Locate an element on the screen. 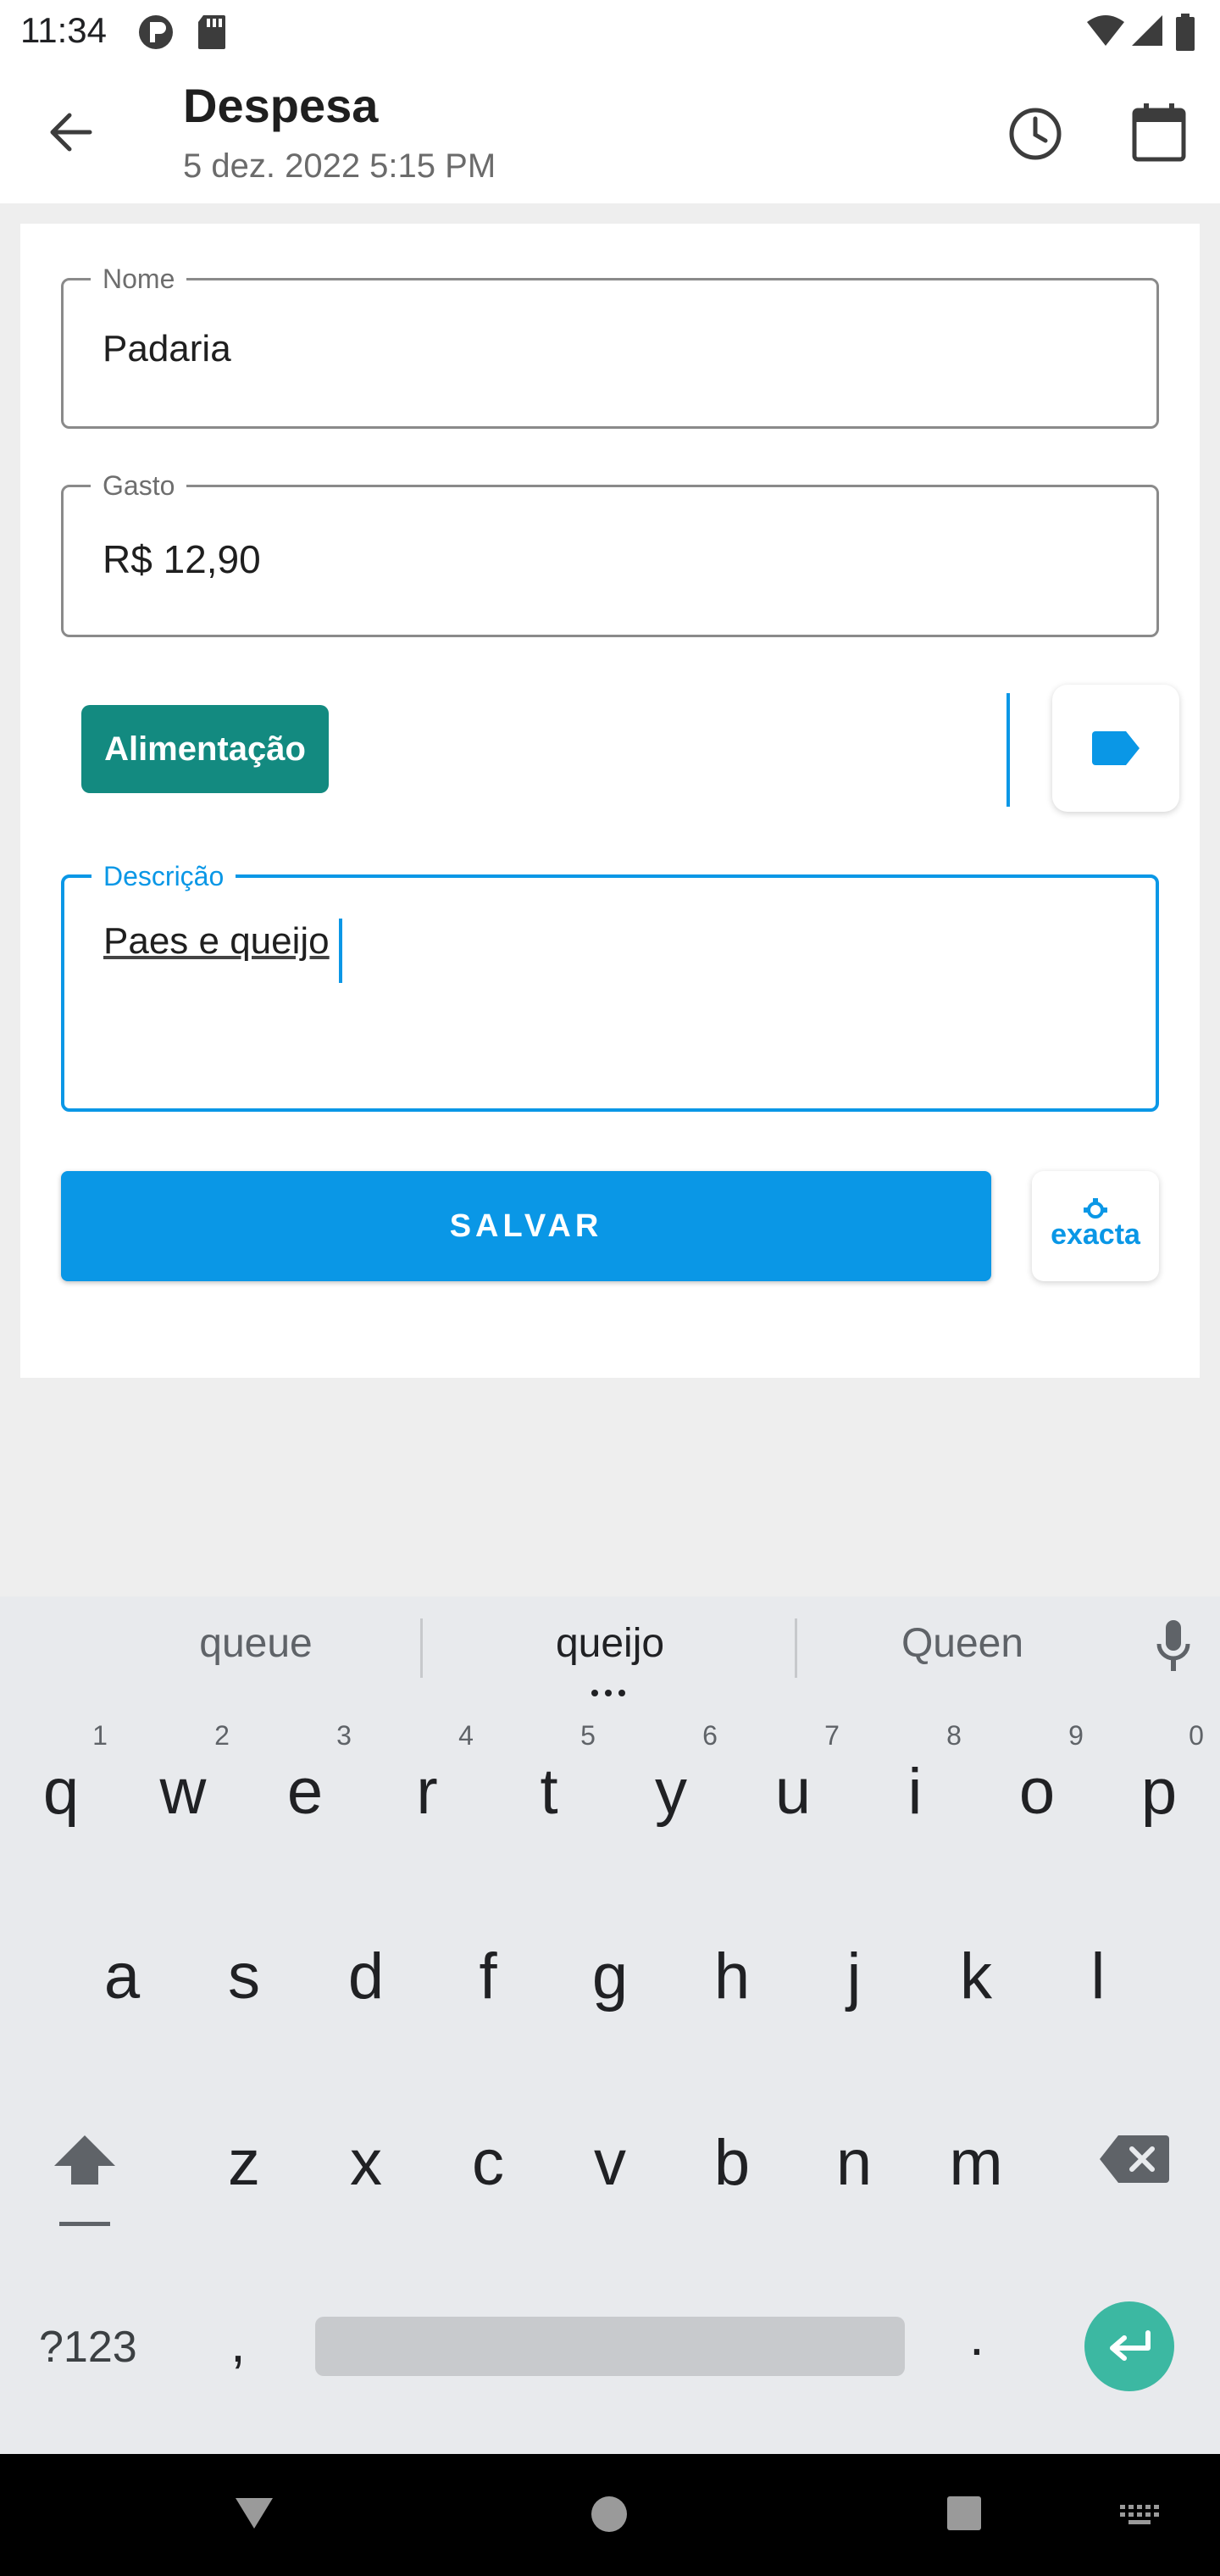 Image resolution: width=1220 pixels, height=2576 pixels. key-k: k is located at coordinates (976, 1977).